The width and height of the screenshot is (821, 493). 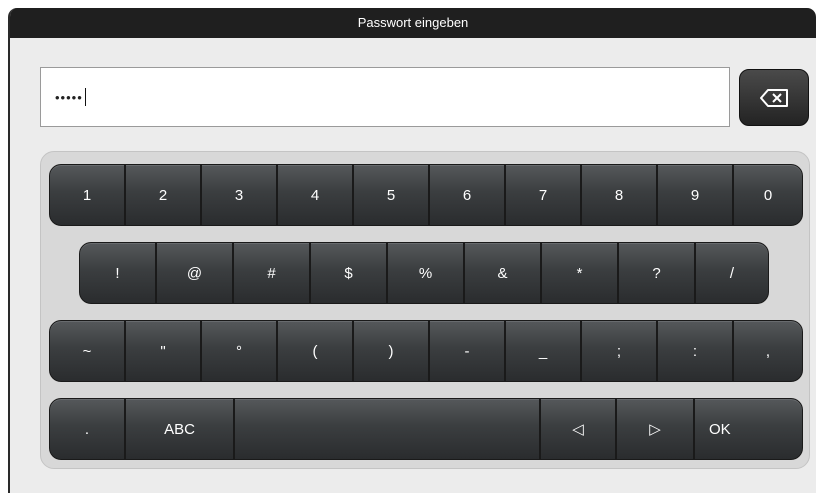 What do you see at coordinates (87, 351) in the screenshot?
I see `key-tilde: ~` at bounding box center [87, 351].